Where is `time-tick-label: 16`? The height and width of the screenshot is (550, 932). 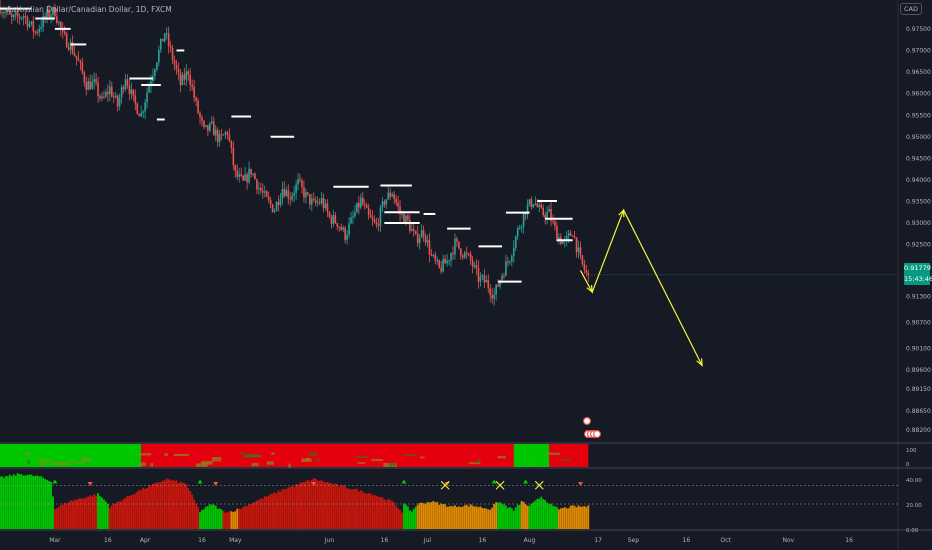
time-tick-label: 16 is located at coordinates (687, 540).